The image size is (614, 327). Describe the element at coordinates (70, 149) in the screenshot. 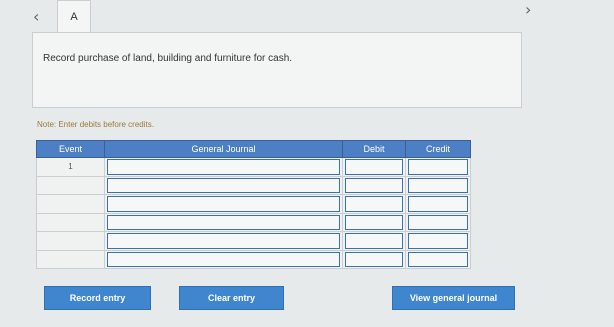

I see `header-event: Event` at that location.